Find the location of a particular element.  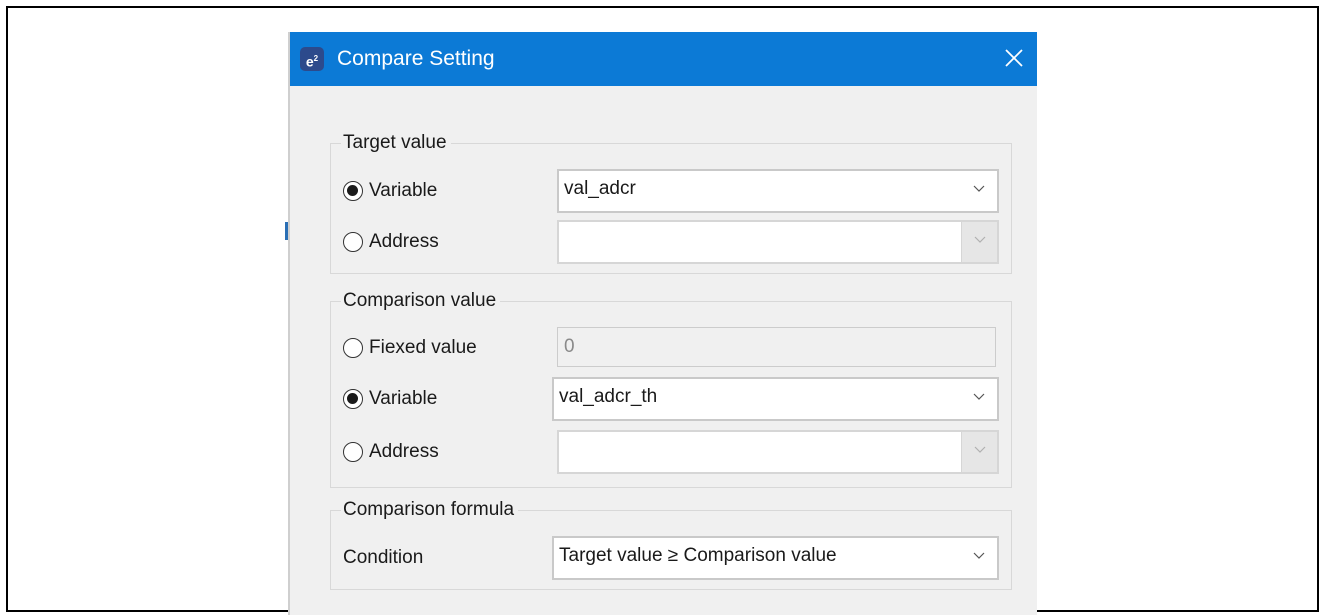

close-button is located at coordinates (1014, 58).